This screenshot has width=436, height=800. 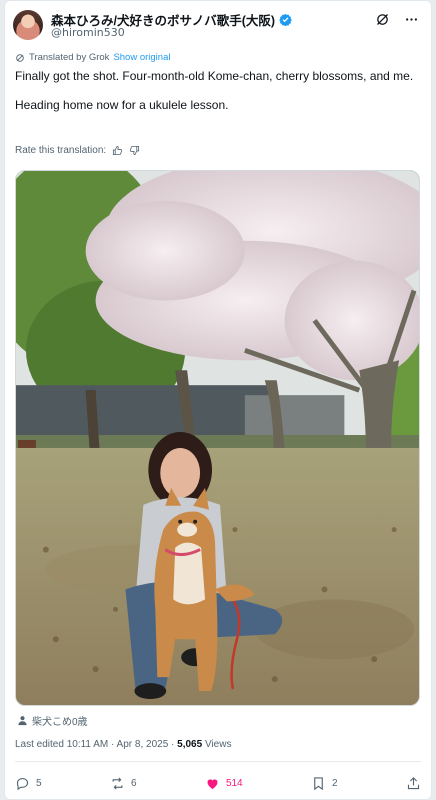 What do you see at coordinates (141, 57) in the screenshot?
I see `show-original-link: Show original` at bounding box center [141, 57].